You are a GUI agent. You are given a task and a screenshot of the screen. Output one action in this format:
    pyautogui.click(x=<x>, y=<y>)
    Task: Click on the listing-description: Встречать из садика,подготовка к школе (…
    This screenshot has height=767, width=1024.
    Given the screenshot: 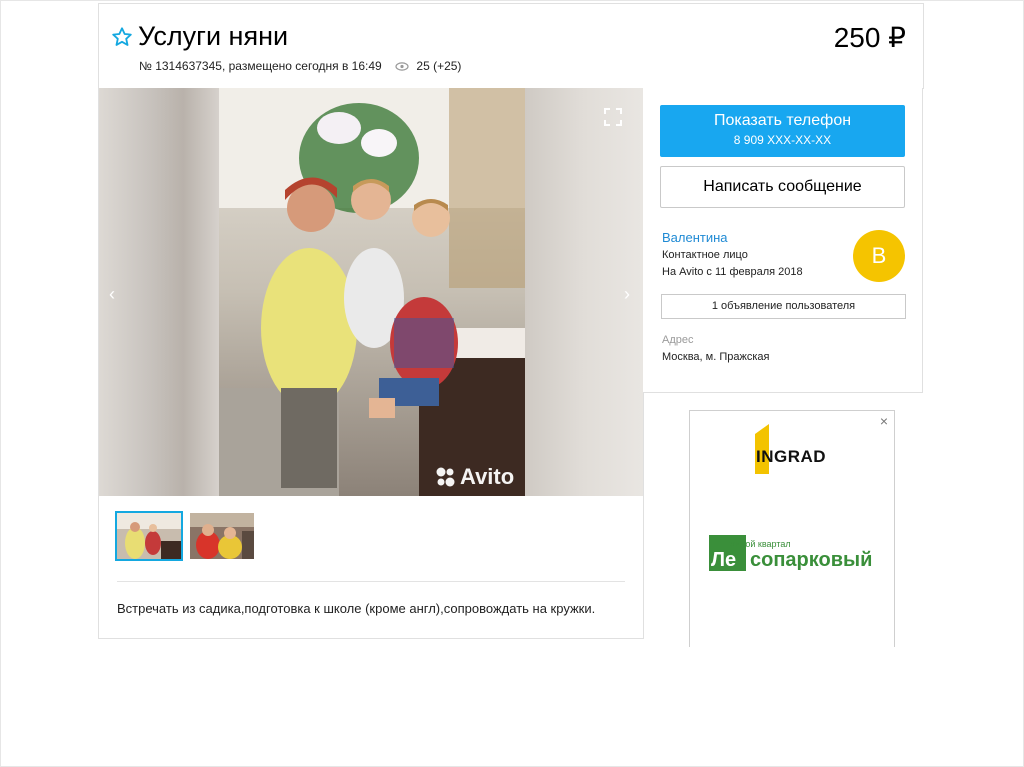 What is the action you would take?
    pyautogui.click(x=356, y=608)
    